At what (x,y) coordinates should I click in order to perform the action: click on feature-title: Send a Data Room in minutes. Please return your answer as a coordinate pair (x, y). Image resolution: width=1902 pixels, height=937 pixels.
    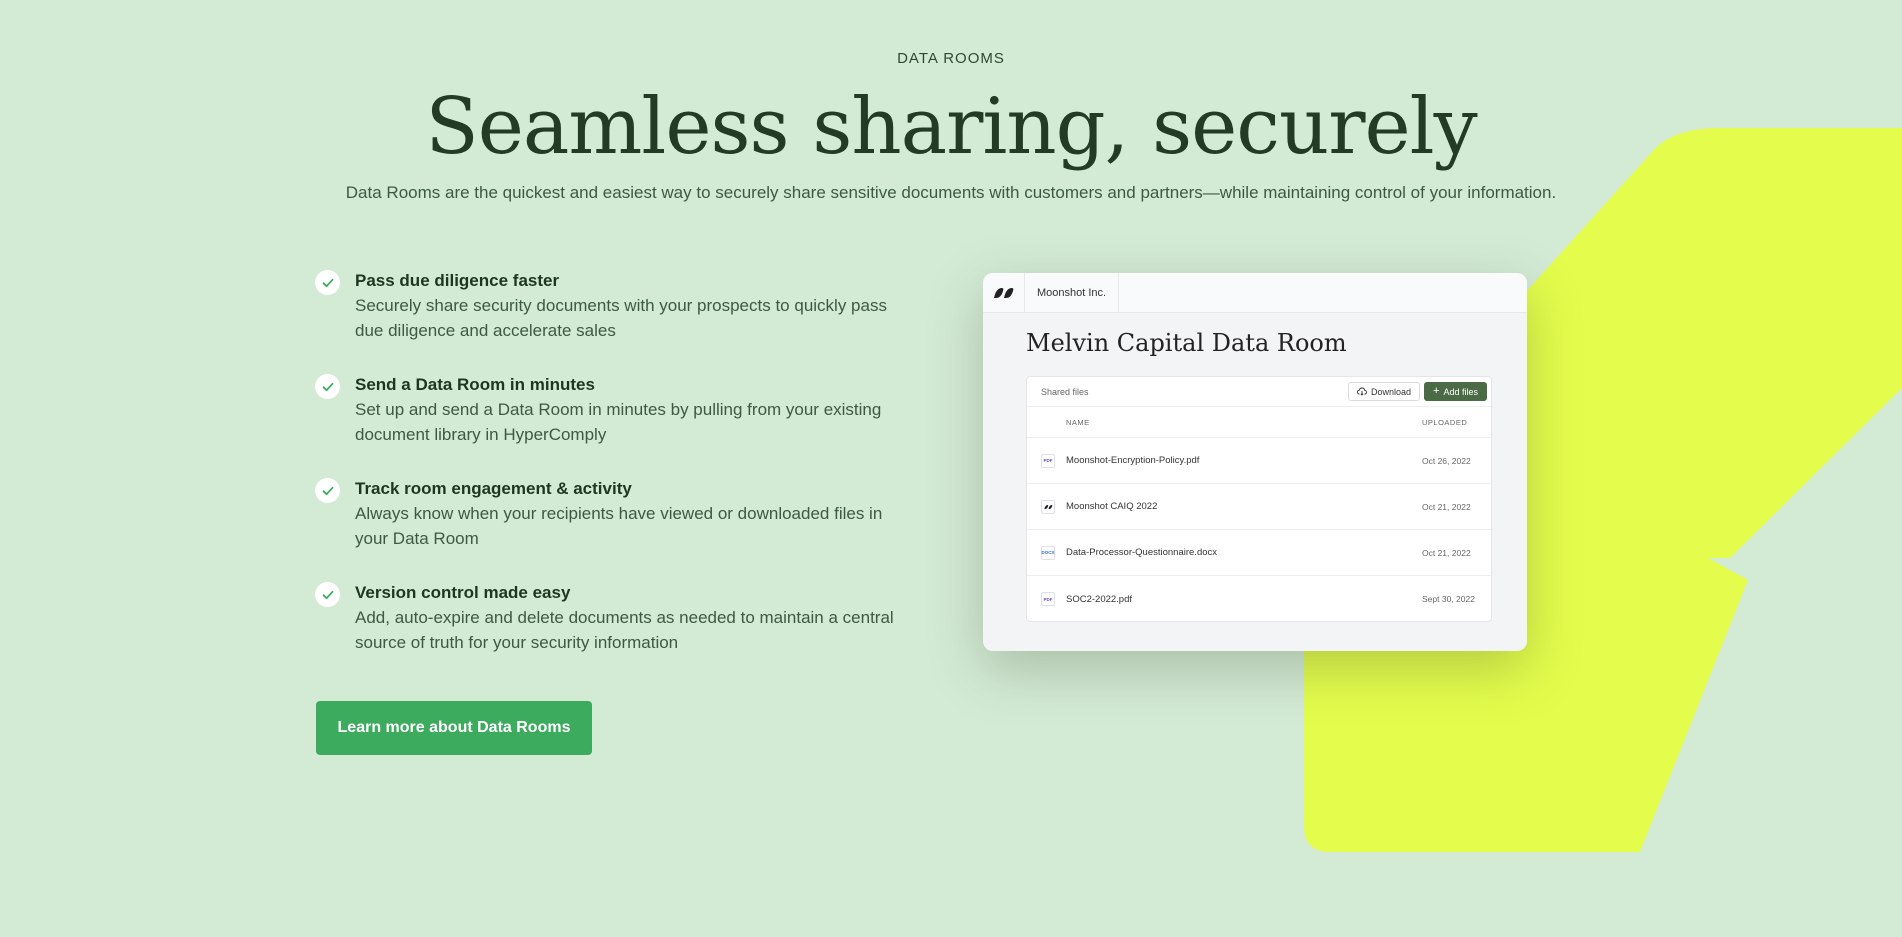
    Looking at the image, I should click on (475, 384).